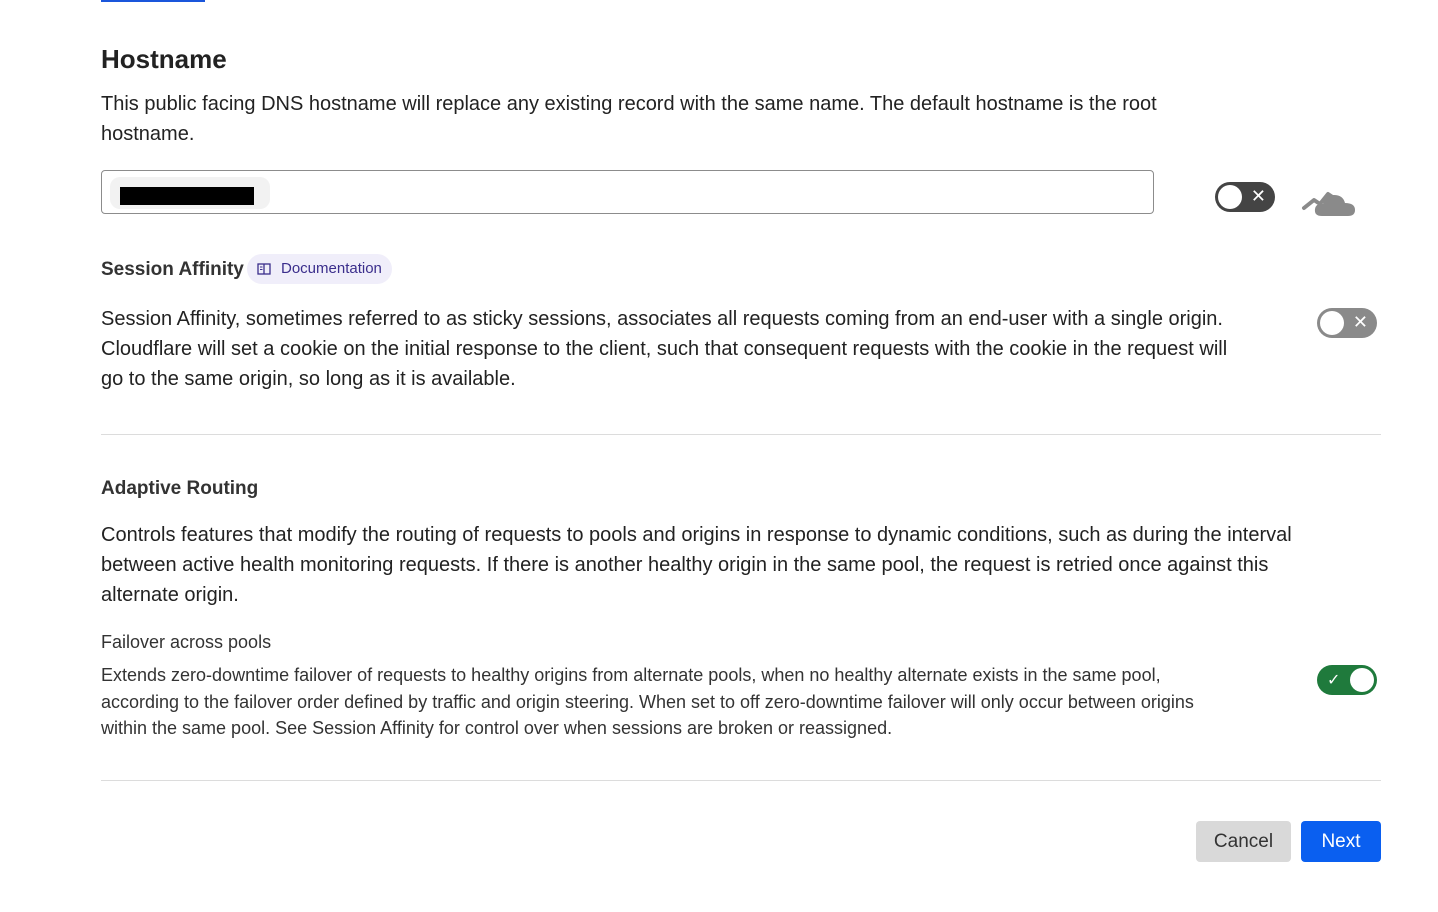  Describe the element at coordinates (1347, 680) in the screenshot. I see `failover-across-pools-toggle: ✓` at that location.